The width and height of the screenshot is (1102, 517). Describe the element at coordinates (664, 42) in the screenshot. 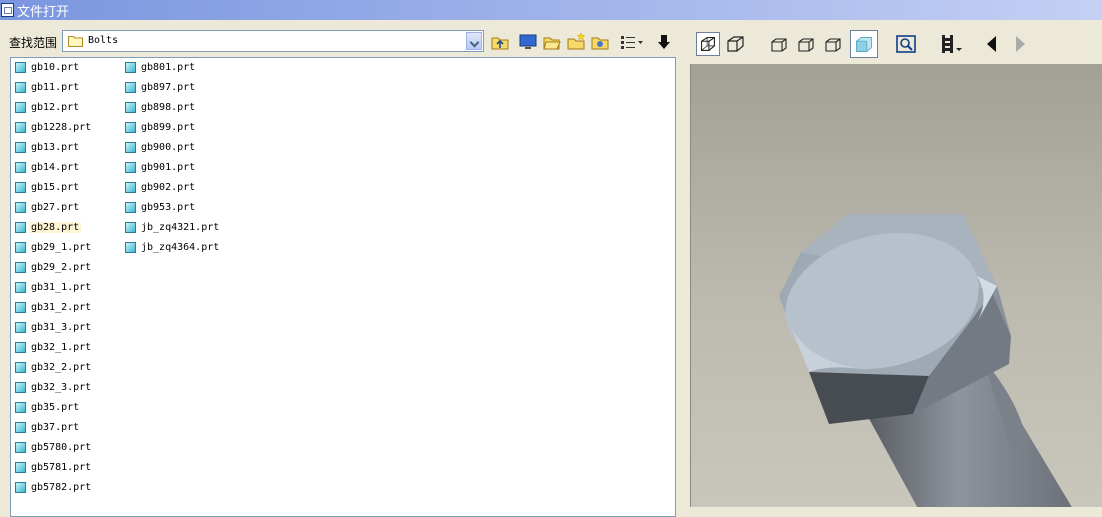

I see `import-icon` at that location.